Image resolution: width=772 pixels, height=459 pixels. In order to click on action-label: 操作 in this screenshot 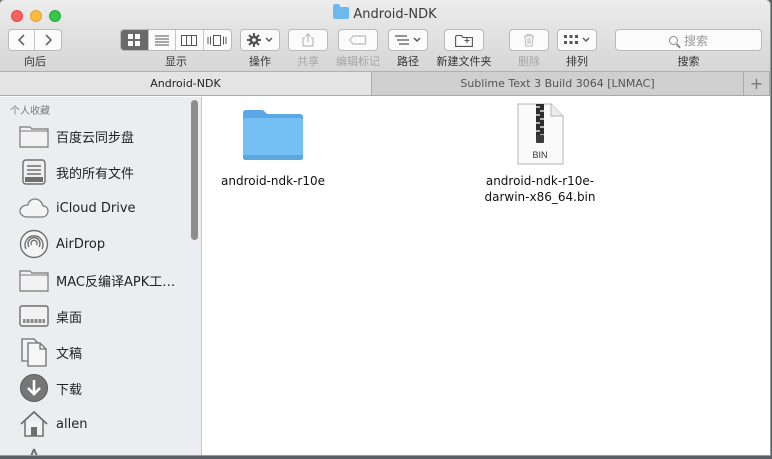, I will do `click(260, 61)`.